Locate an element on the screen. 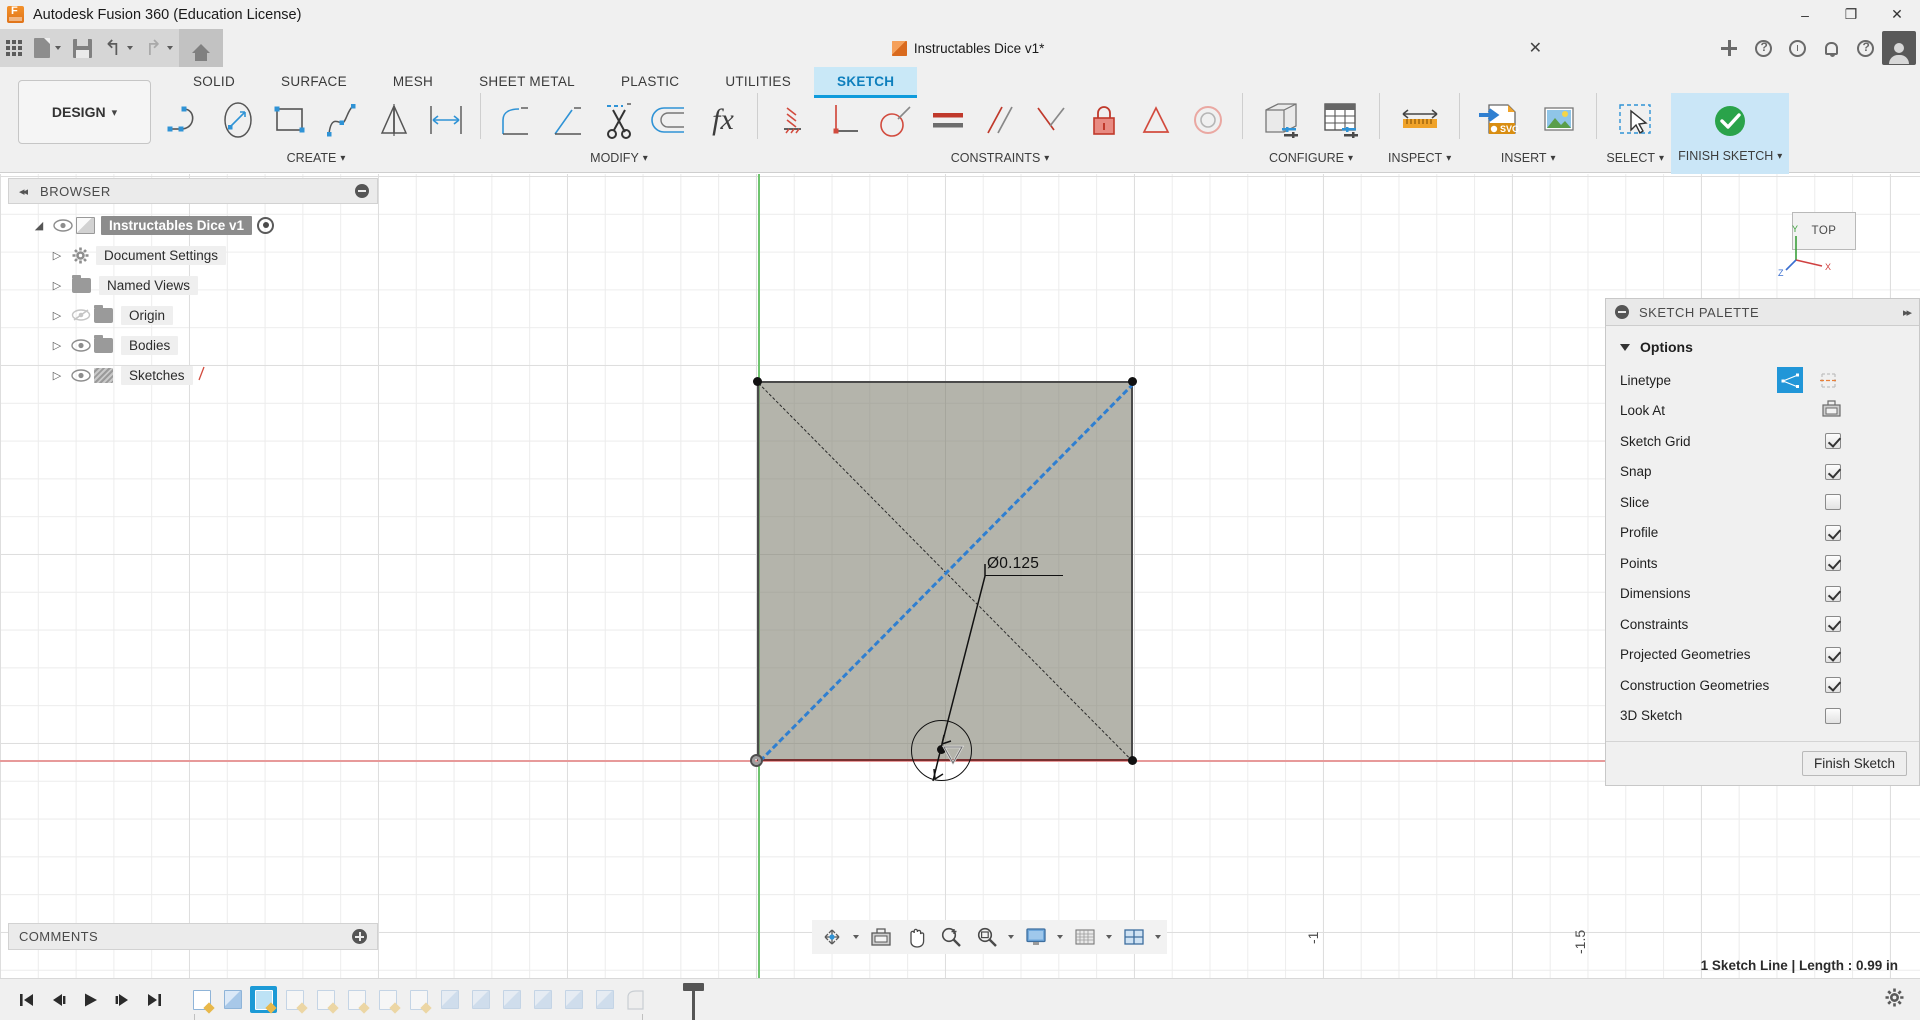  twisty-collapsed-icon-2: ▷ is located at coordinates (57, 285).